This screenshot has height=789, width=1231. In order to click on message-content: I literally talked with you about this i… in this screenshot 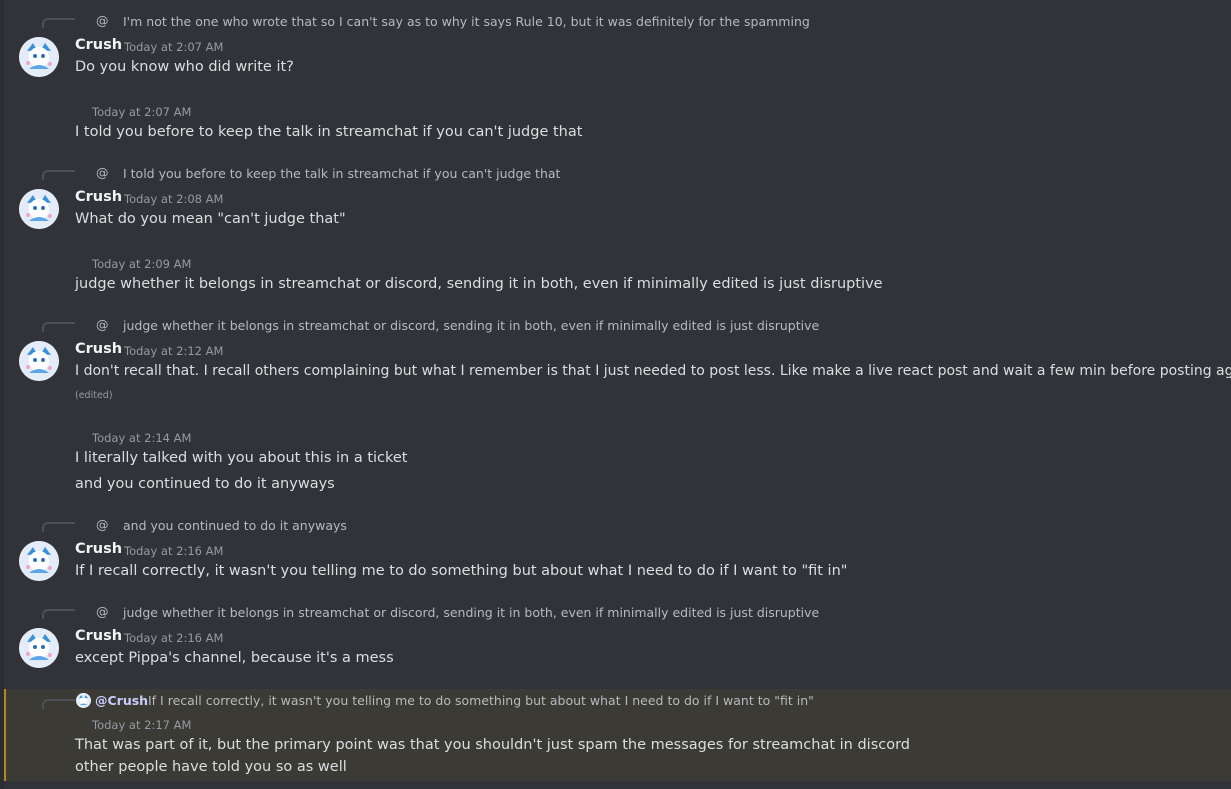, I will do `click(241, 458)`.